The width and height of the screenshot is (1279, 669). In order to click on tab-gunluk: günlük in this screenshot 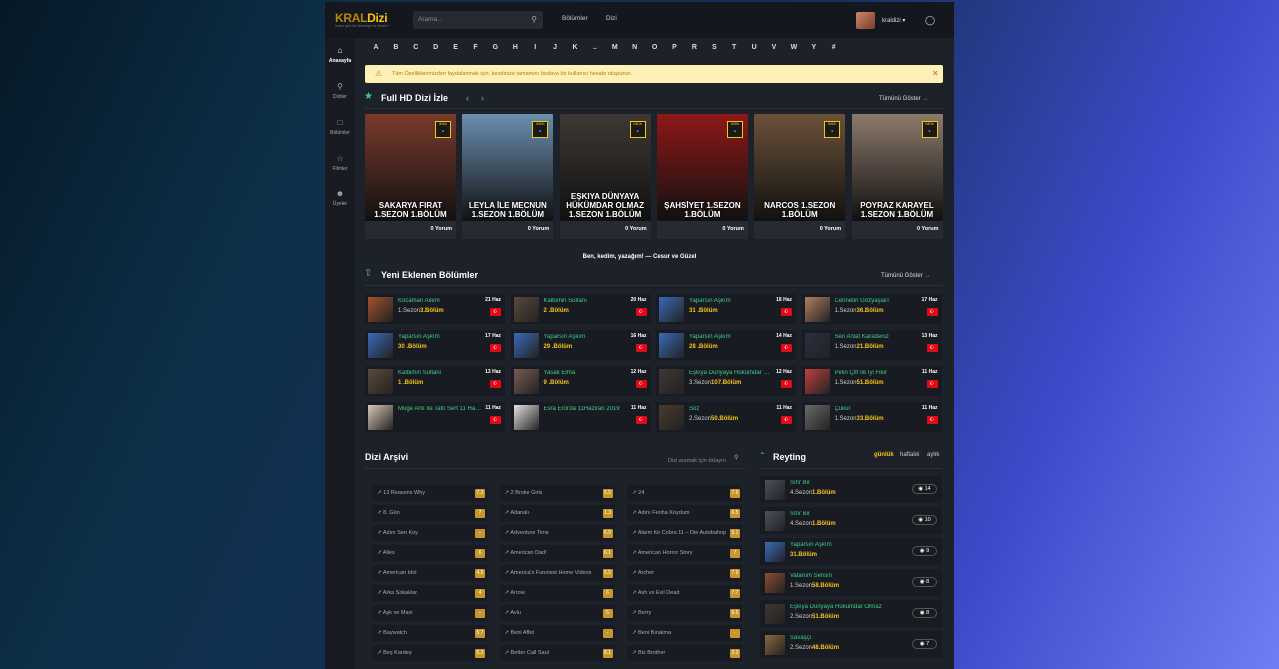, I will do `click(884, 455)`.